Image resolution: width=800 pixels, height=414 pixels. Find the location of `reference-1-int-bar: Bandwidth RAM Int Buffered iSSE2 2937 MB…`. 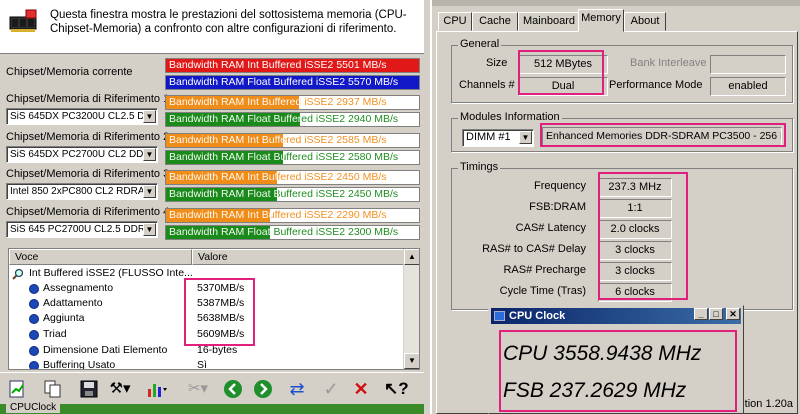

reference-1-int-bar: Bandwidth RAM Int Buffered iSSE2 2937 MB… is located at coordinates (292, 102).